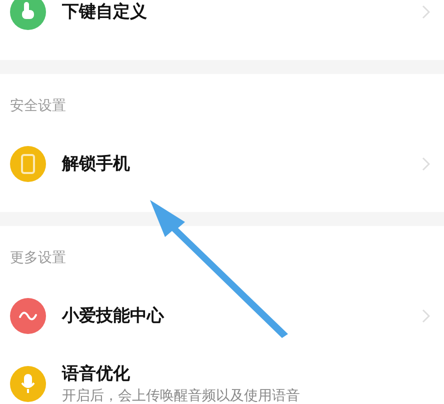 The image size is (444, 404). Describe the element at coordinates (96, 374) in the screenshot. I see `item-title: 语音优化` at that location.